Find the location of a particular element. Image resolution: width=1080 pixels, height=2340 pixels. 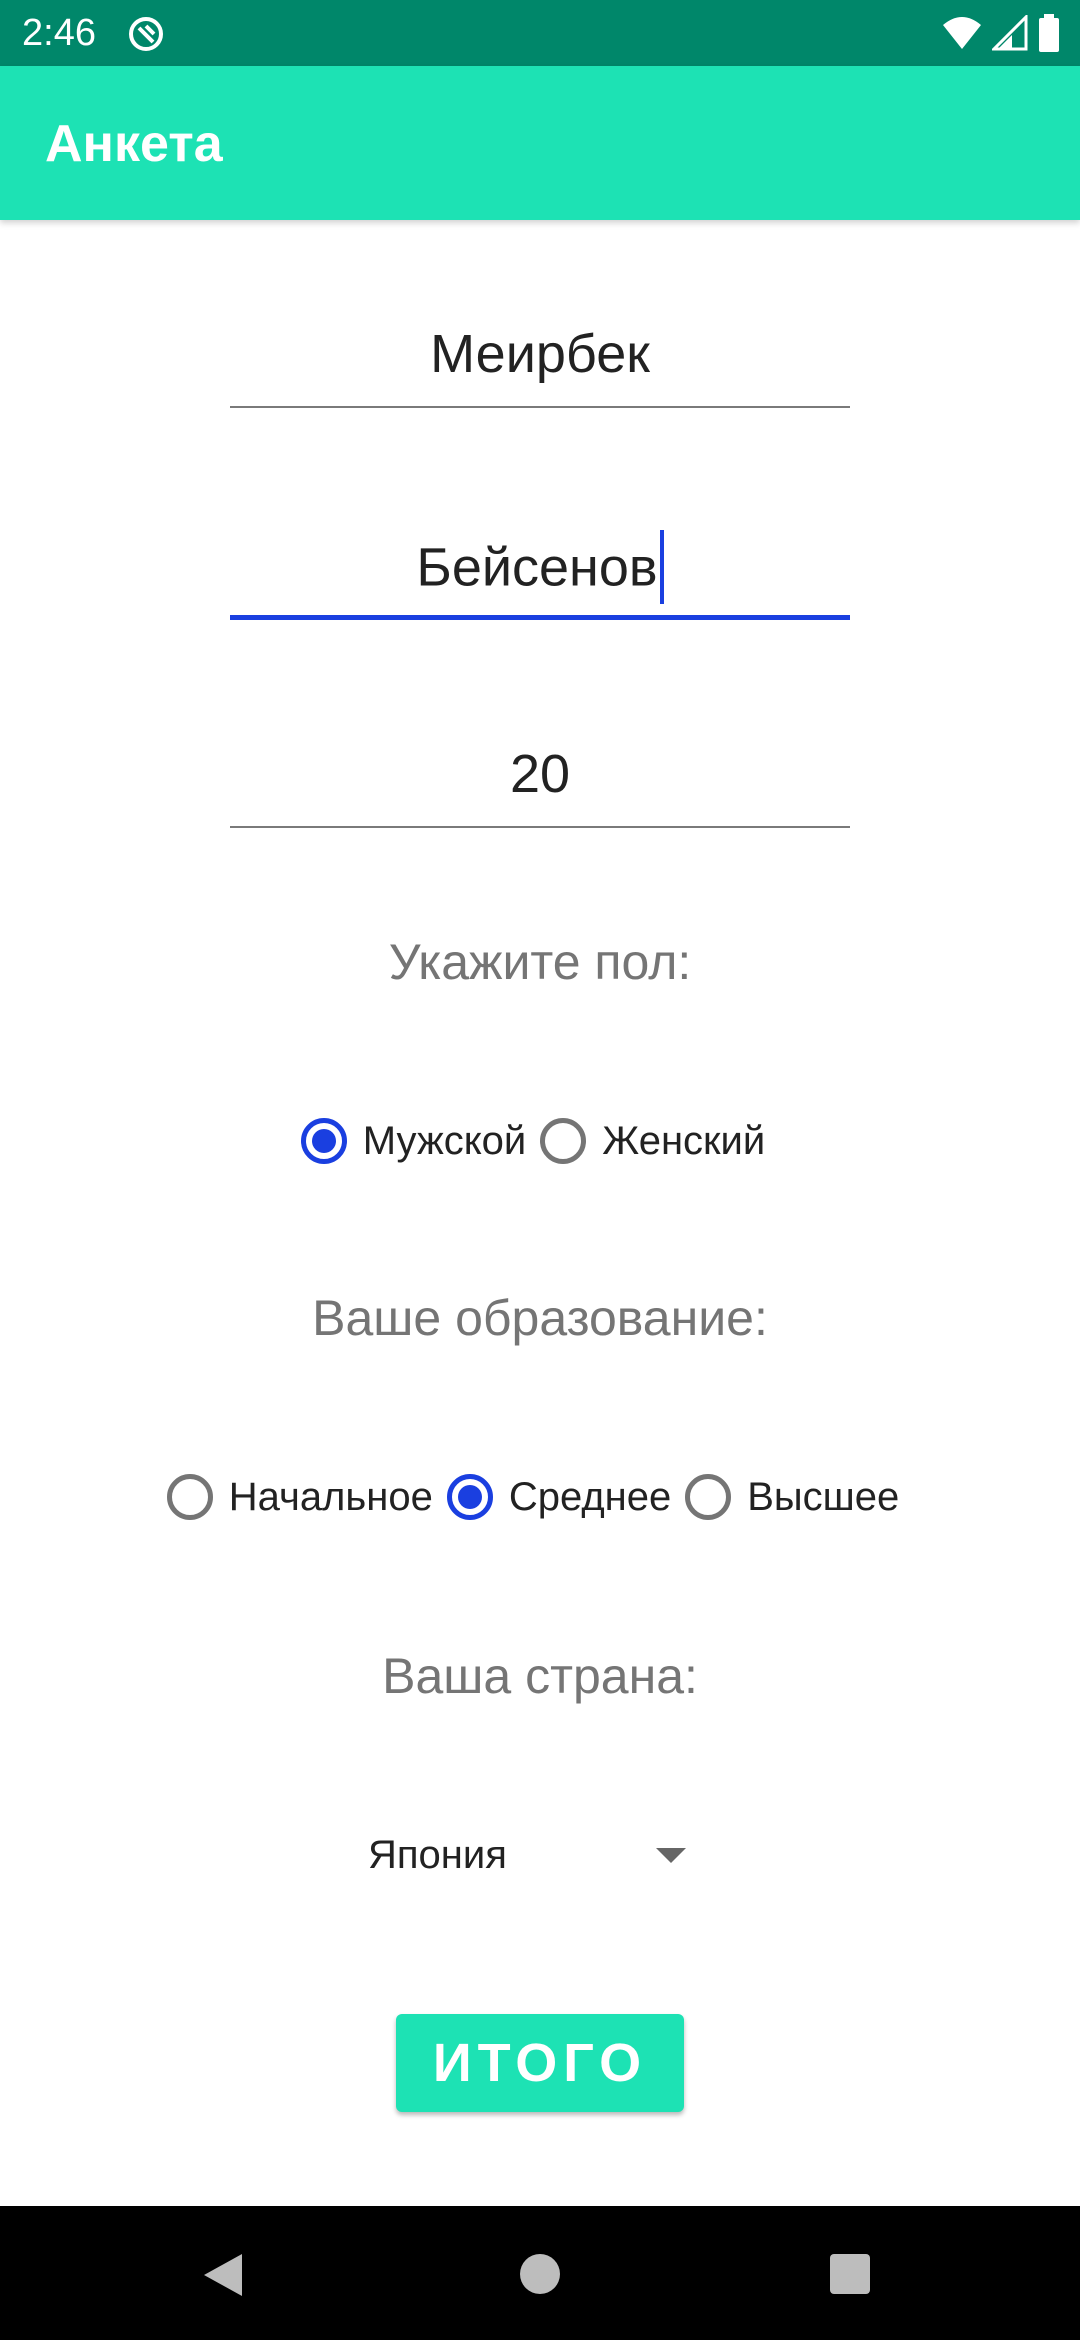

education-radio-primary-label: Начальное is located at coordinates (330, 1497).